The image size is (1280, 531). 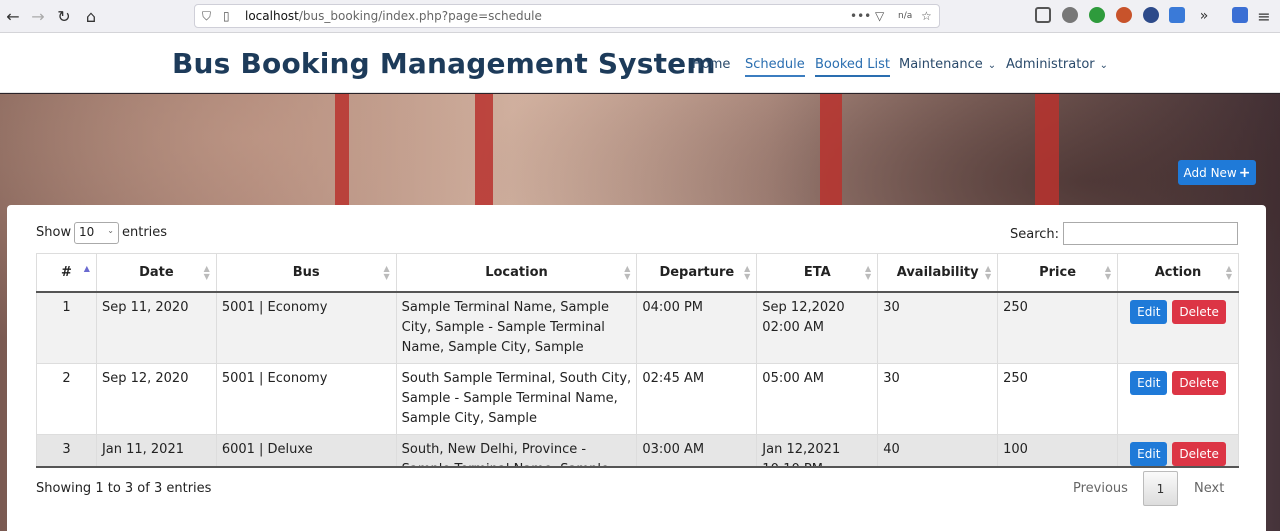 I want to click on plus-icon: +, so click(x=1244, y=172).